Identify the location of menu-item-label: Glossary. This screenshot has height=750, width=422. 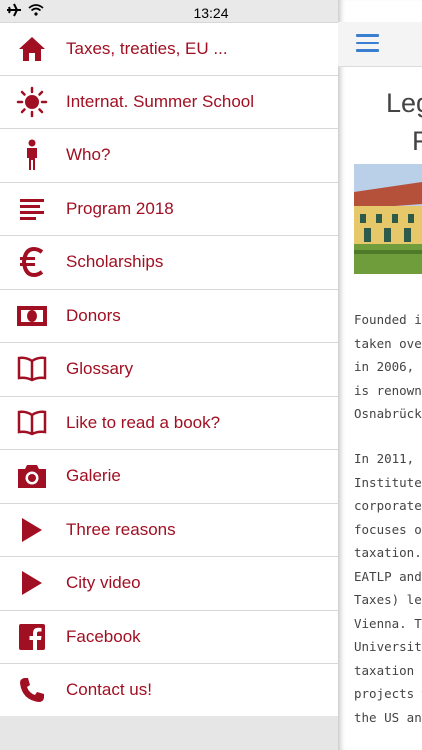
(100, 369).